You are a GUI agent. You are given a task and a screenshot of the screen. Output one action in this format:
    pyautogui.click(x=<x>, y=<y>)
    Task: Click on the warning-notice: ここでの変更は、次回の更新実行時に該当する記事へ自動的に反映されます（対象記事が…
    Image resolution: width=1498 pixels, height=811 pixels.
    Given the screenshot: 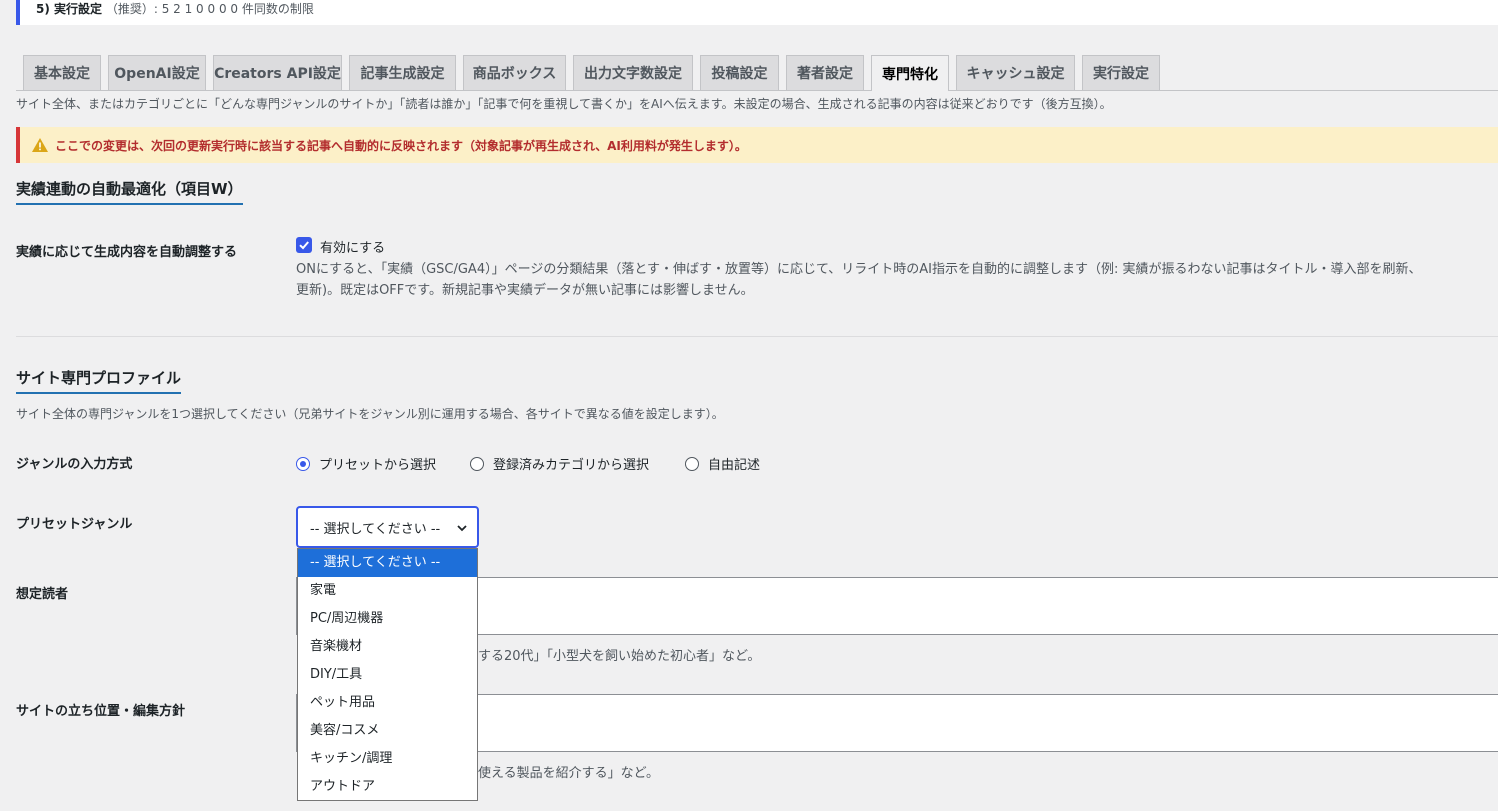 What is the action you would take?
    pyautogui.click(x=757, y=145)
    